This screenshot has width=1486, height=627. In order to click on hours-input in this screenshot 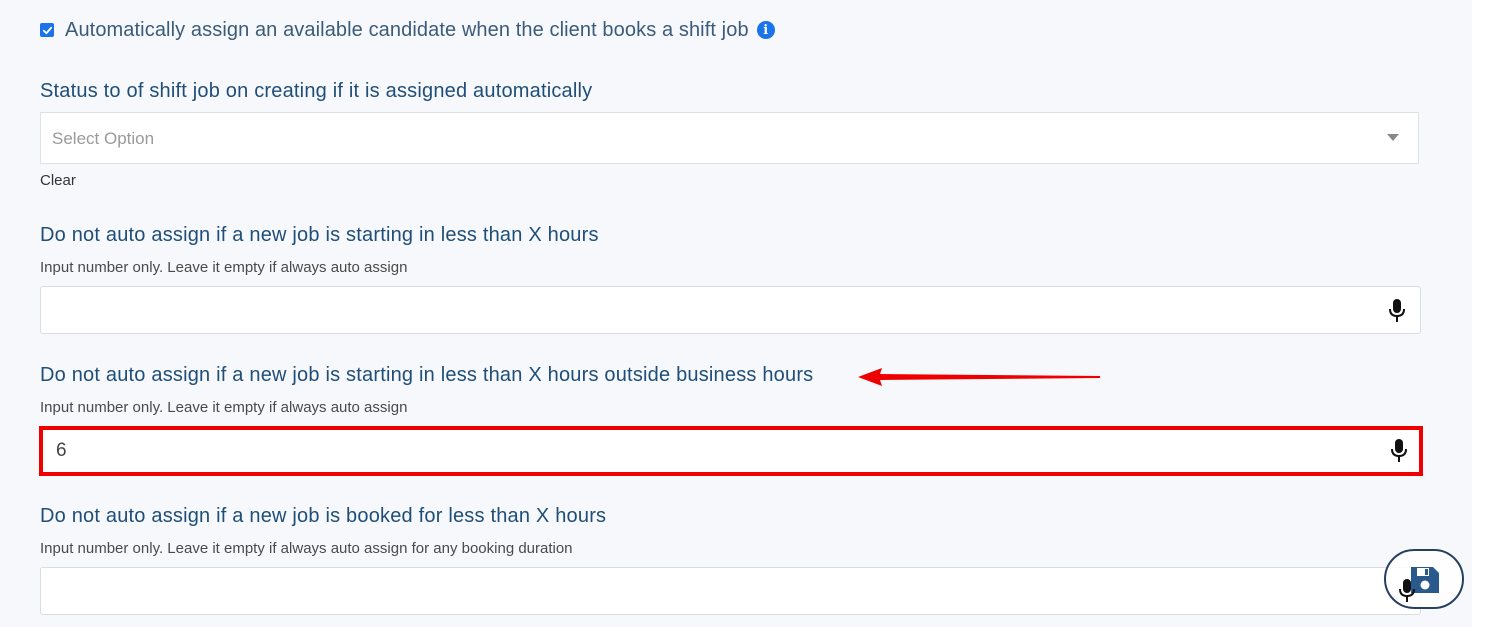, I will do `click(730, 310)`.